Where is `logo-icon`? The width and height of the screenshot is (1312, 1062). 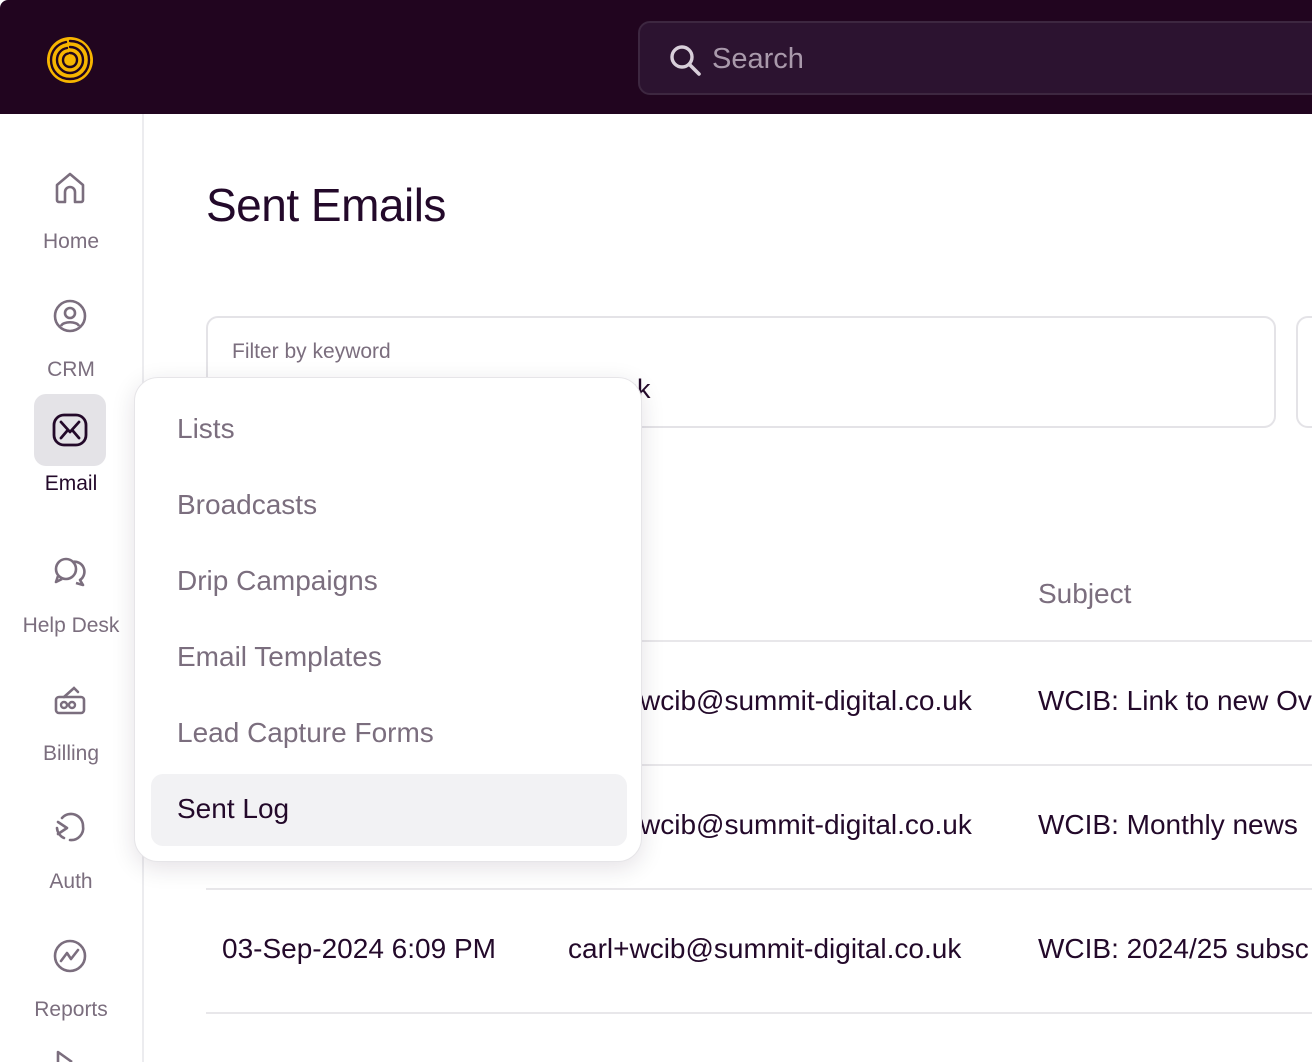
logo-icon is located at coordinates (70, 60).